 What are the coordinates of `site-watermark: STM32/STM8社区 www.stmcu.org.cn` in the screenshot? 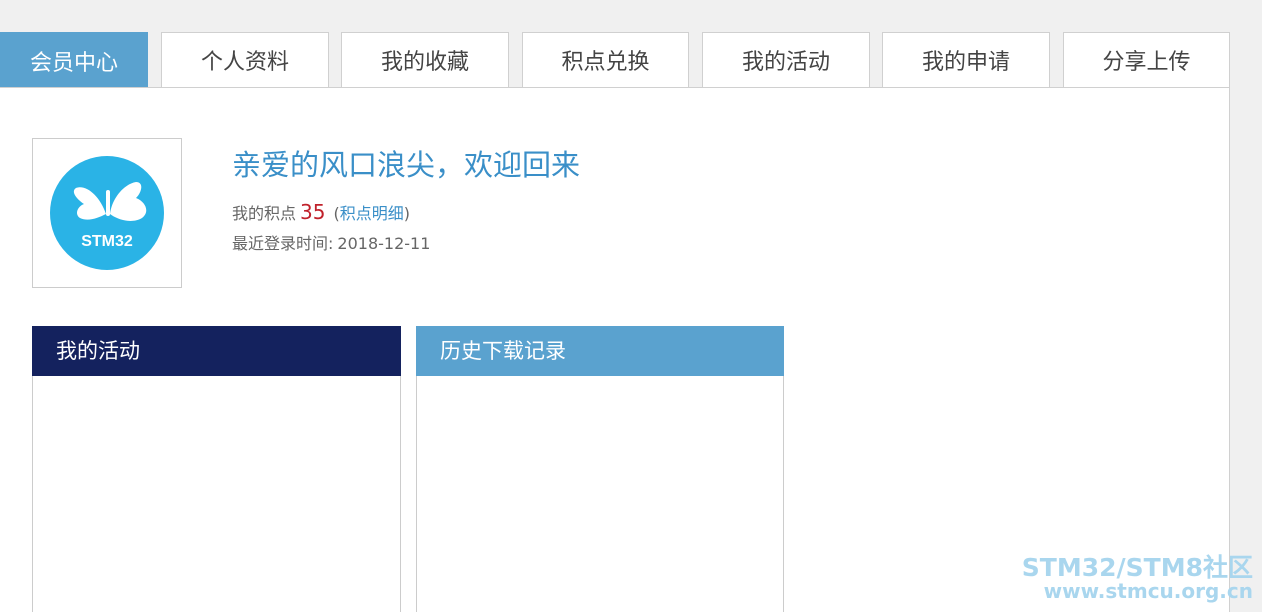 It's located at (1137, 577).